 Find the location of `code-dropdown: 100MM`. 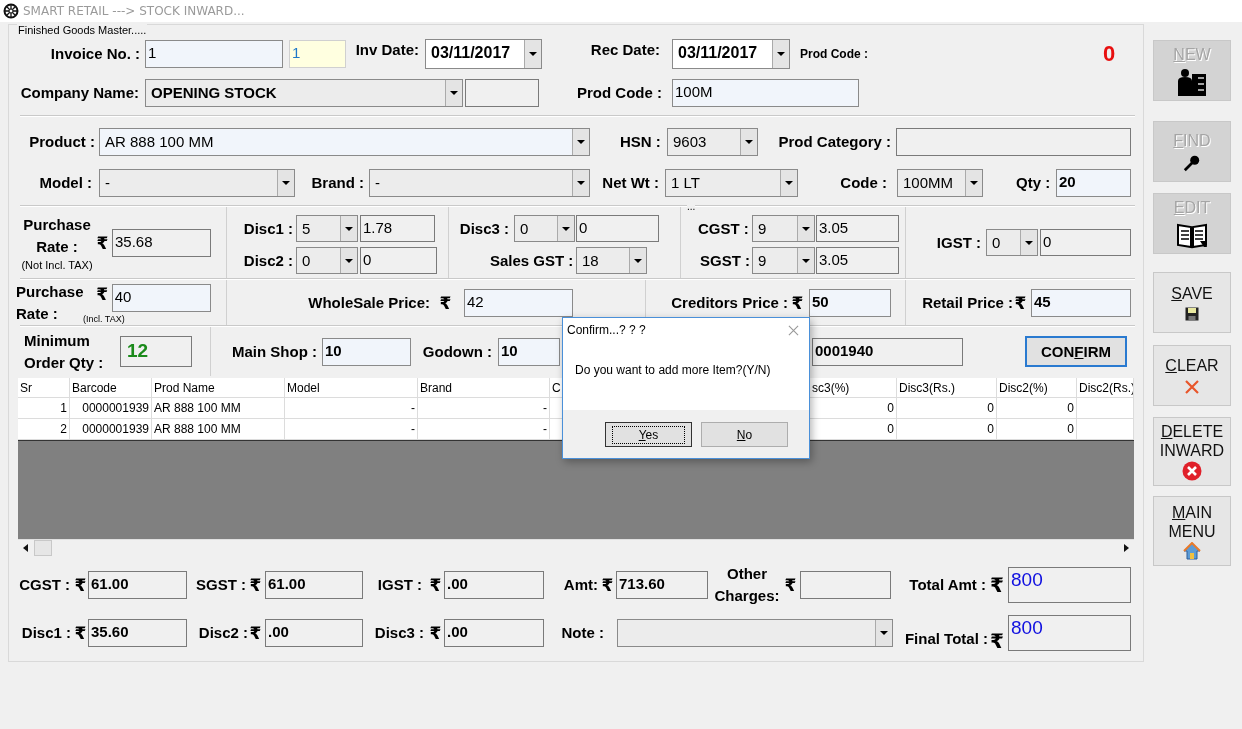

code-dropdown: 100MM is located at coordinates (940, 182).